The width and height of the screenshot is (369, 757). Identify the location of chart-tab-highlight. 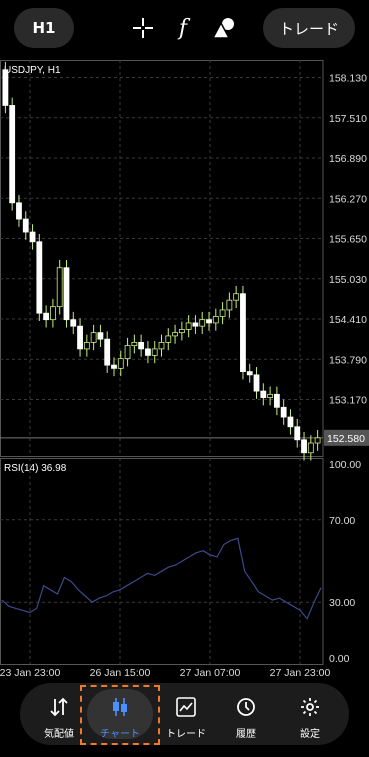
(120, 715).